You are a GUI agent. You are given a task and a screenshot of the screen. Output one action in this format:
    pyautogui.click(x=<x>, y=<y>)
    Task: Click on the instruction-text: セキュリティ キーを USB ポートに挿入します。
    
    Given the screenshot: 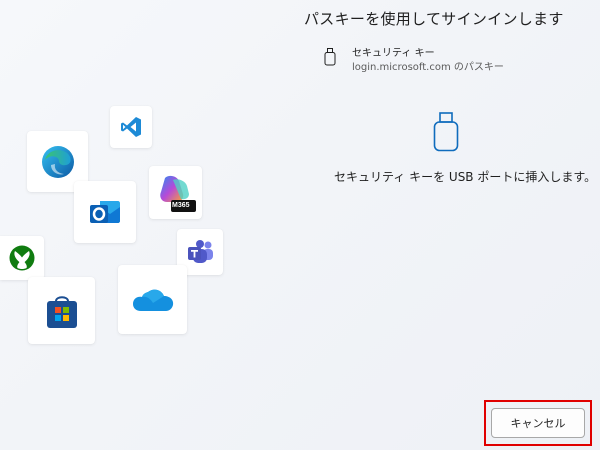 What is the action you would take?
    pyautogui.click(x=465, y=177)
    